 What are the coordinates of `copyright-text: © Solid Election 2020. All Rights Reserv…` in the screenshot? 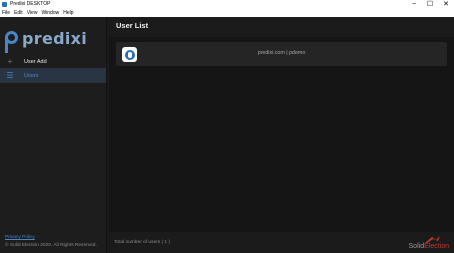 It's located at (51, 245).